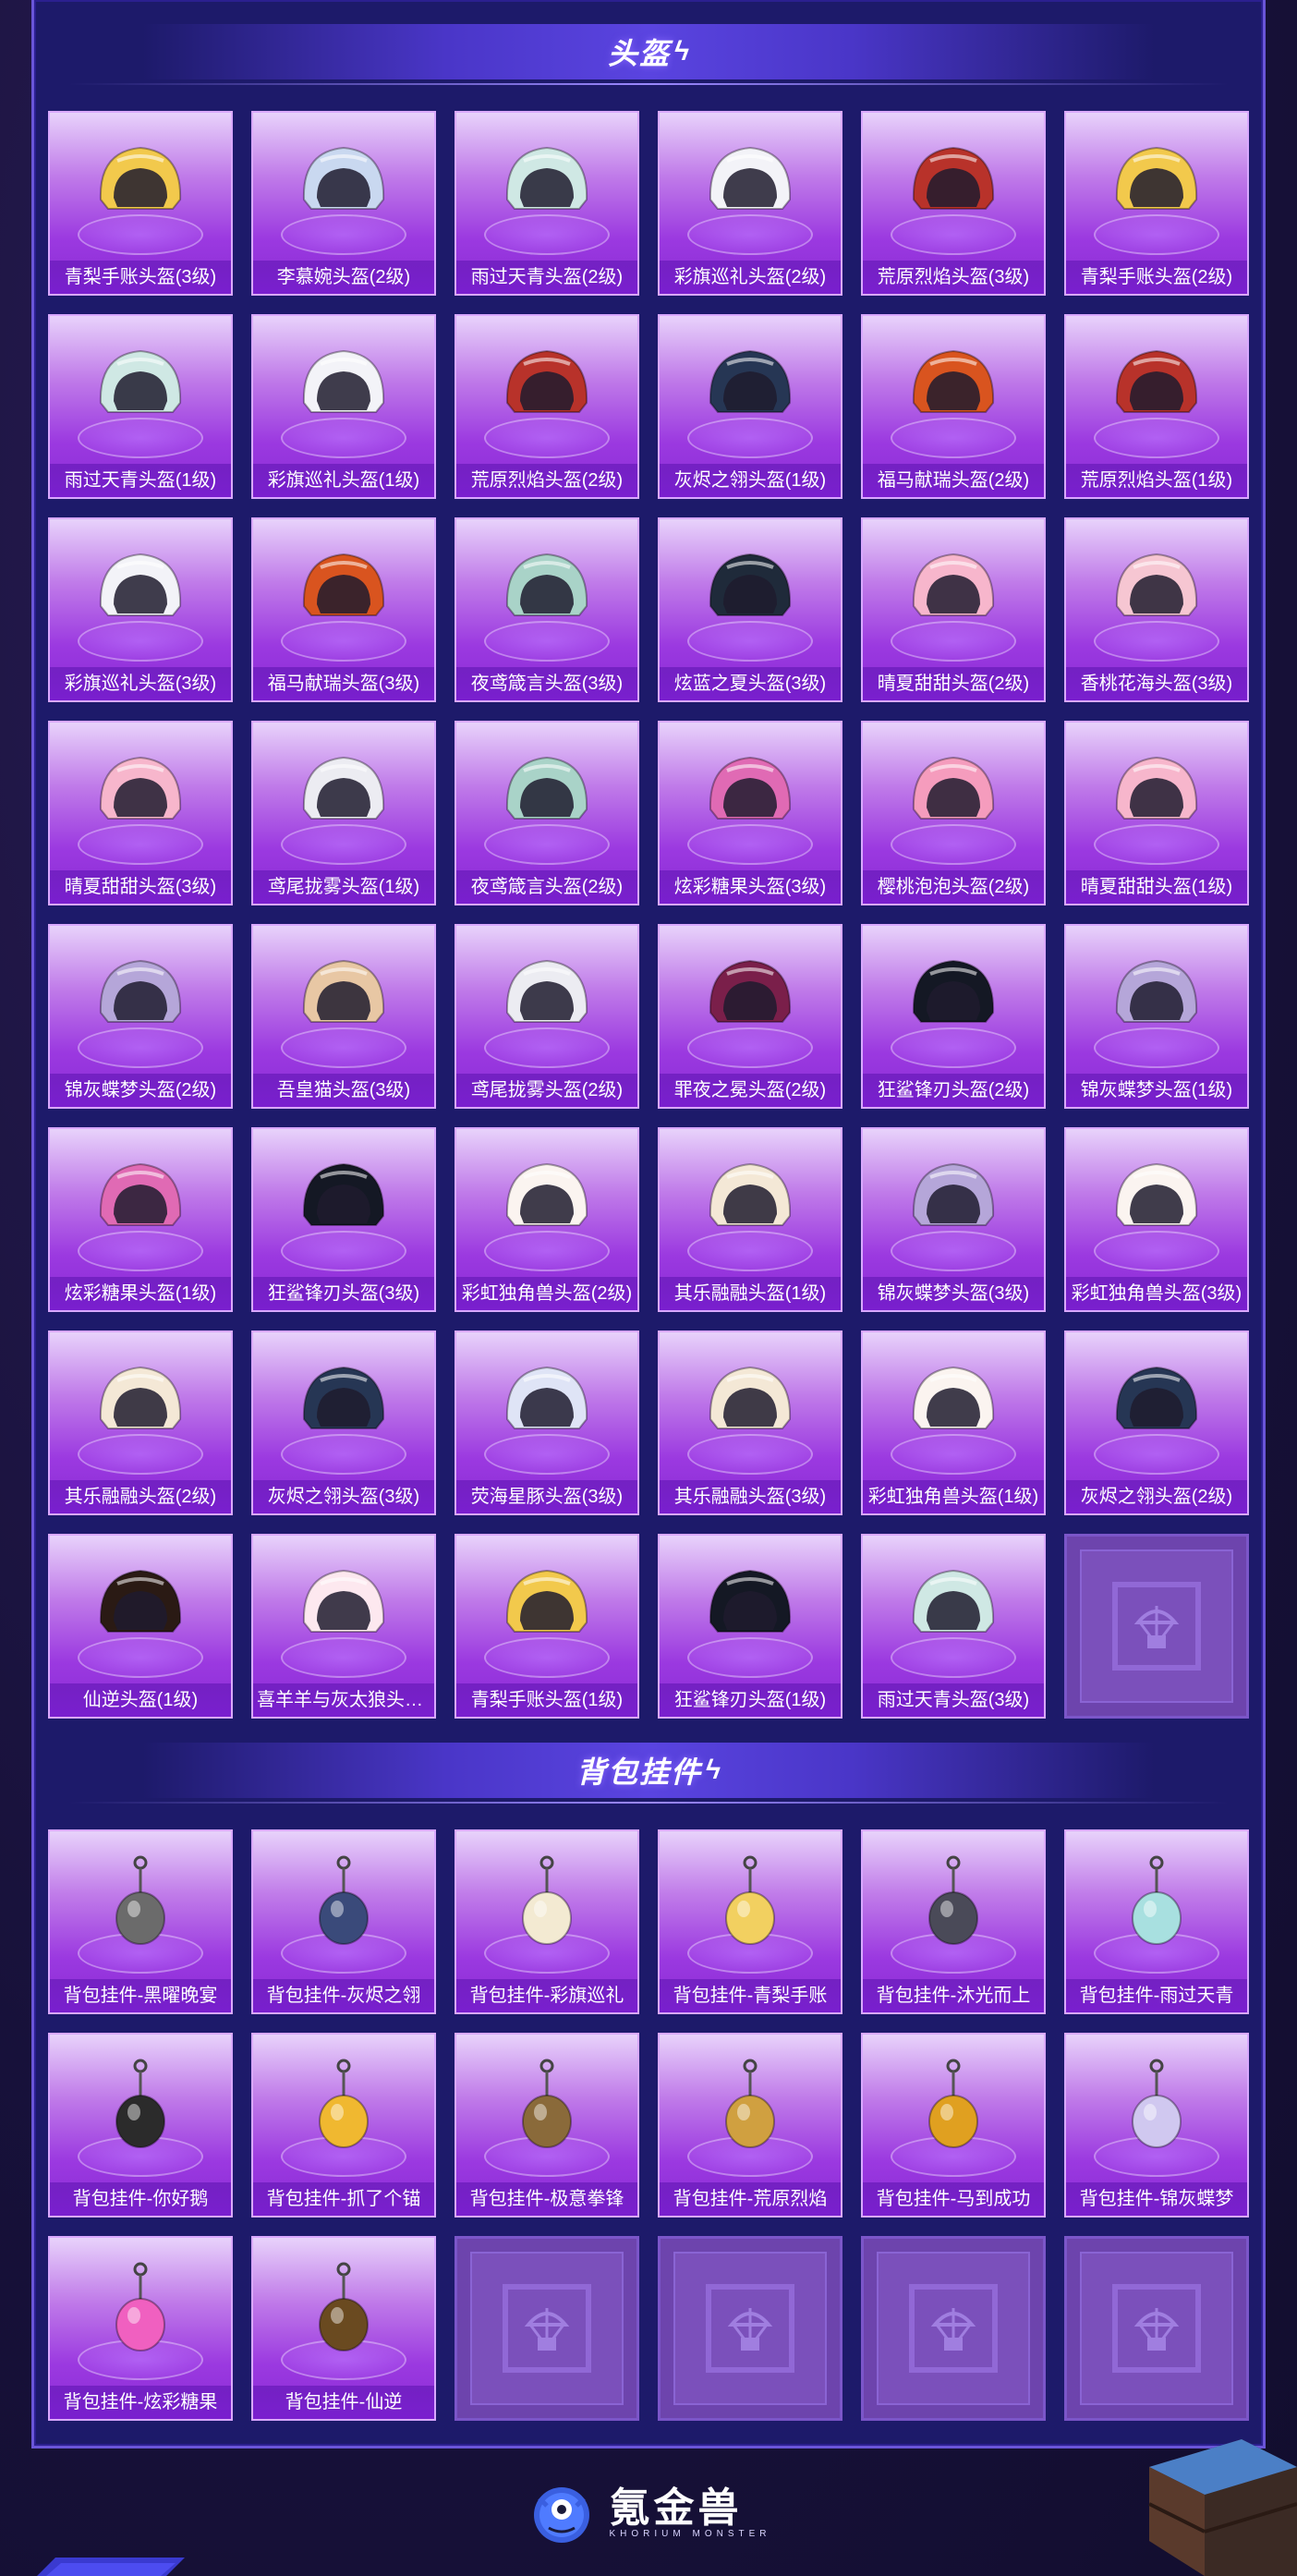 This screenshot has width=1297, height=2576. What do you see at coordinates (1156, 1921) in the screenshot?
I see `charm-card: 背包挂件-雨过天青` at bounding box center [1156, 1921].